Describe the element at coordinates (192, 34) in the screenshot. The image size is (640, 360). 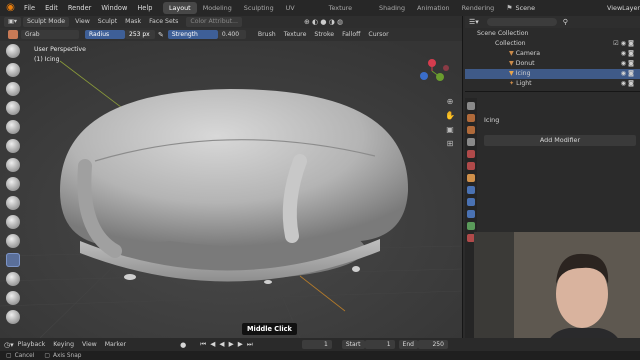
I see `strength-label: Strength` at that location.